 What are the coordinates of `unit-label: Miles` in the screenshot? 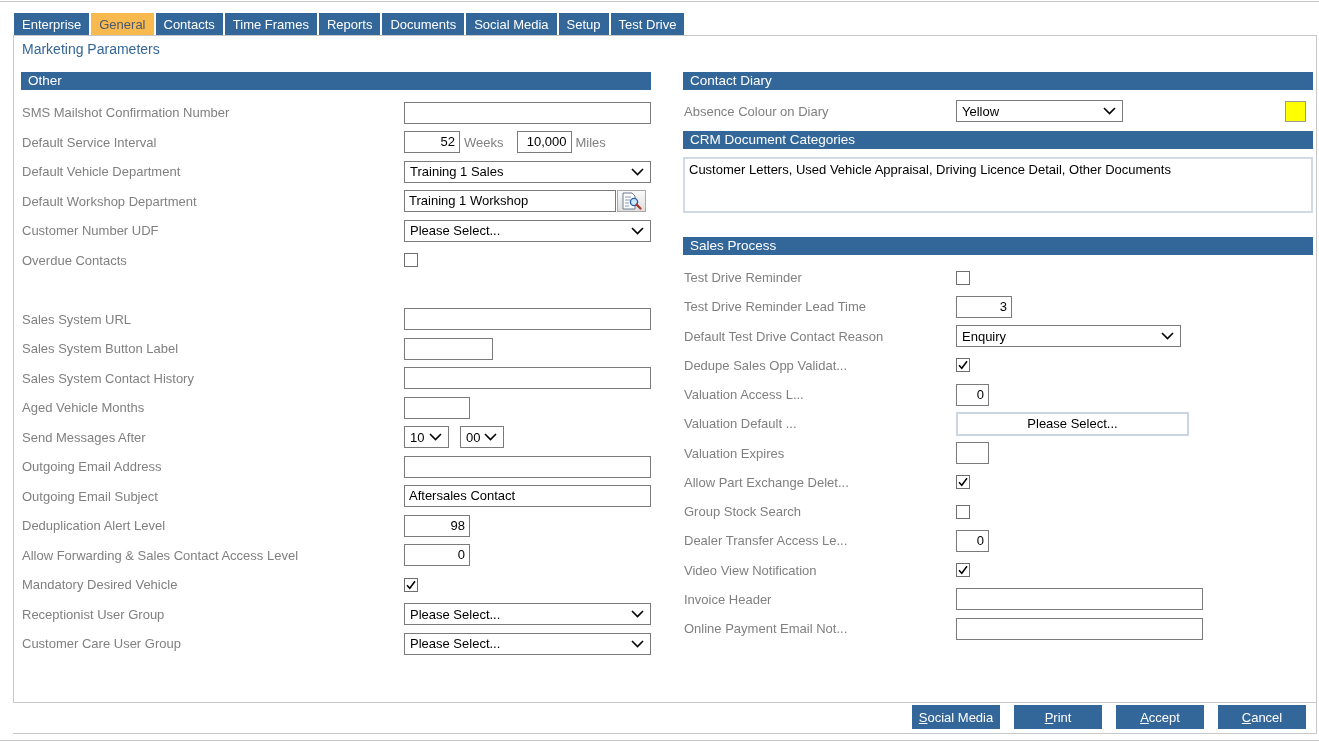 It's located at (590, 142).